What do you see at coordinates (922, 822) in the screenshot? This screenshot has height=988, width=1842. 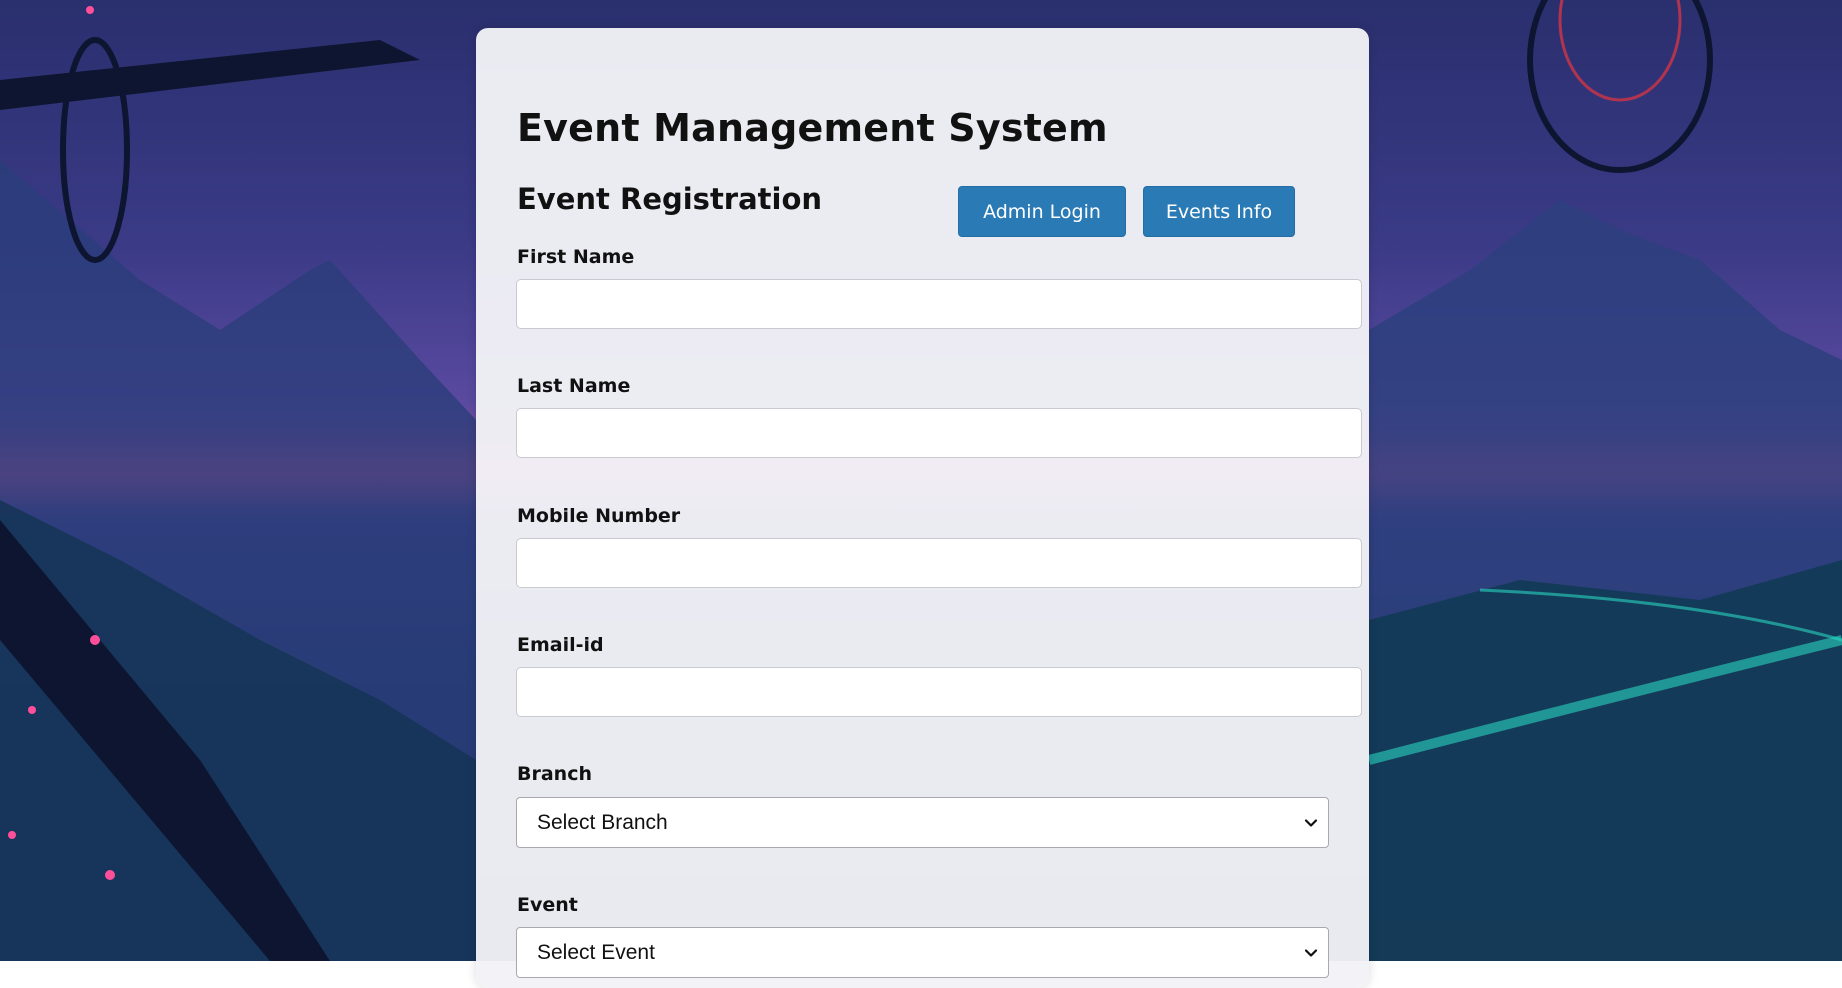 I see `branch-select: Select Branch` at bounding box center [922, 822].